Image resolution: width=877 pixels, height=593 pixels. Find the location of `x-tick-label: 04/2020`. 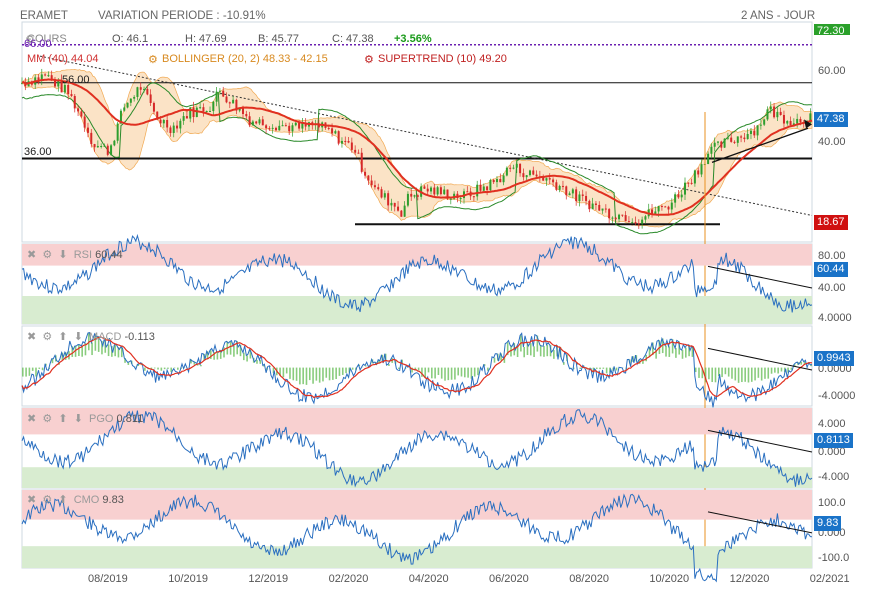

x-tick-label: 04/2020 is located at coordinates (428, 579).